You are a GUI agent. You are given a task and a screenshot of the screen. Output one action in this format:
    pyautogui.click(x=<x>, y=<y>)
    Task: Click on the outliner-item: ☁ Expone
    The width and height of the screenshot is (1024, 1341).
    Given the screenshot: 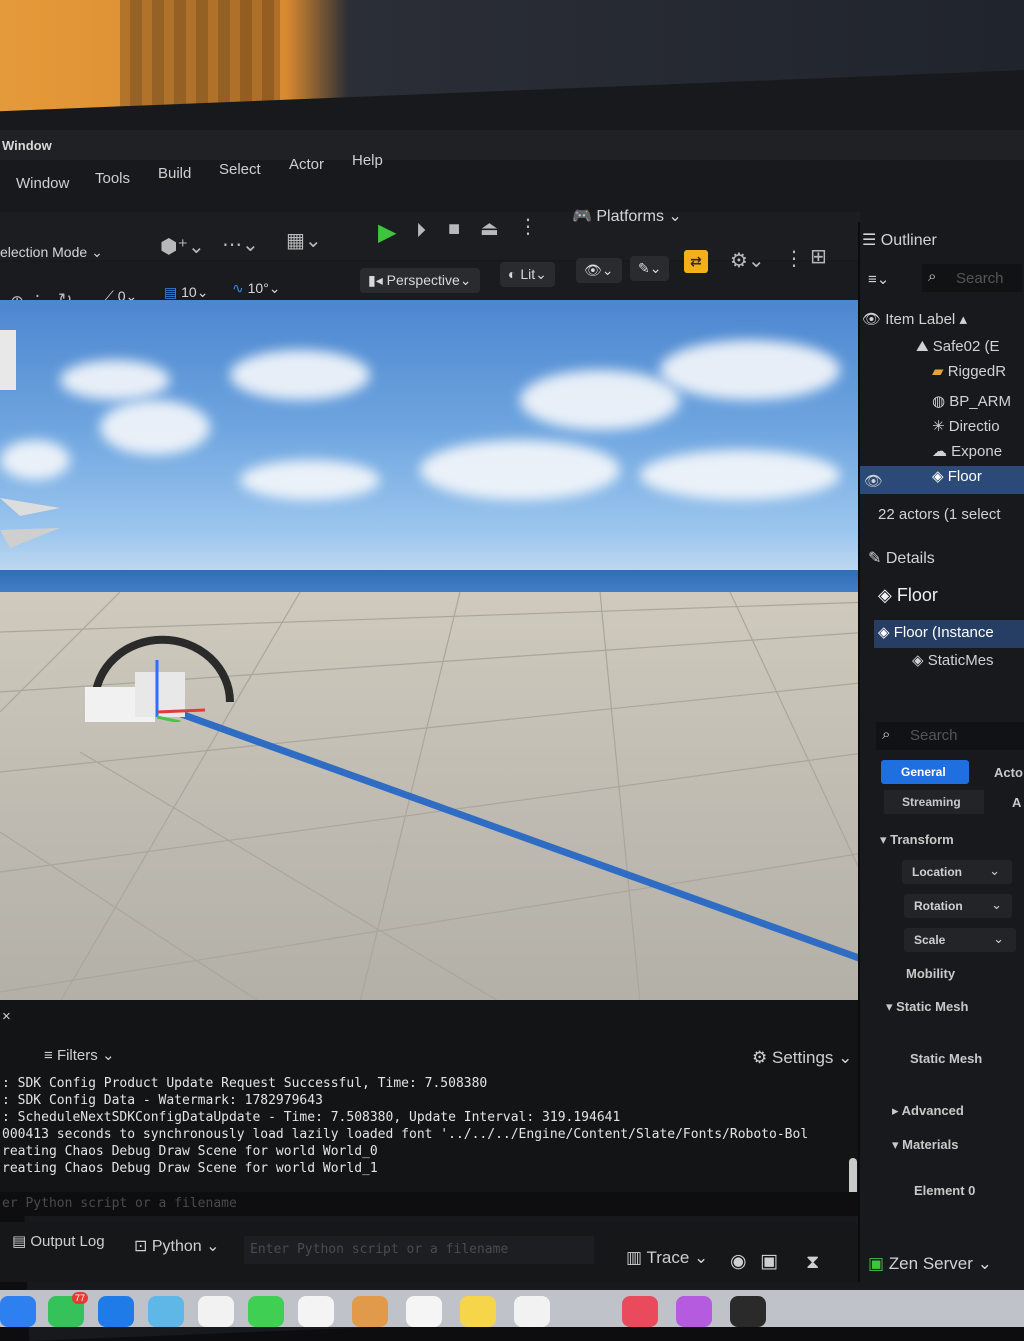 What is the action you would take?
    pyautogui.click(x=967, y=451)
    